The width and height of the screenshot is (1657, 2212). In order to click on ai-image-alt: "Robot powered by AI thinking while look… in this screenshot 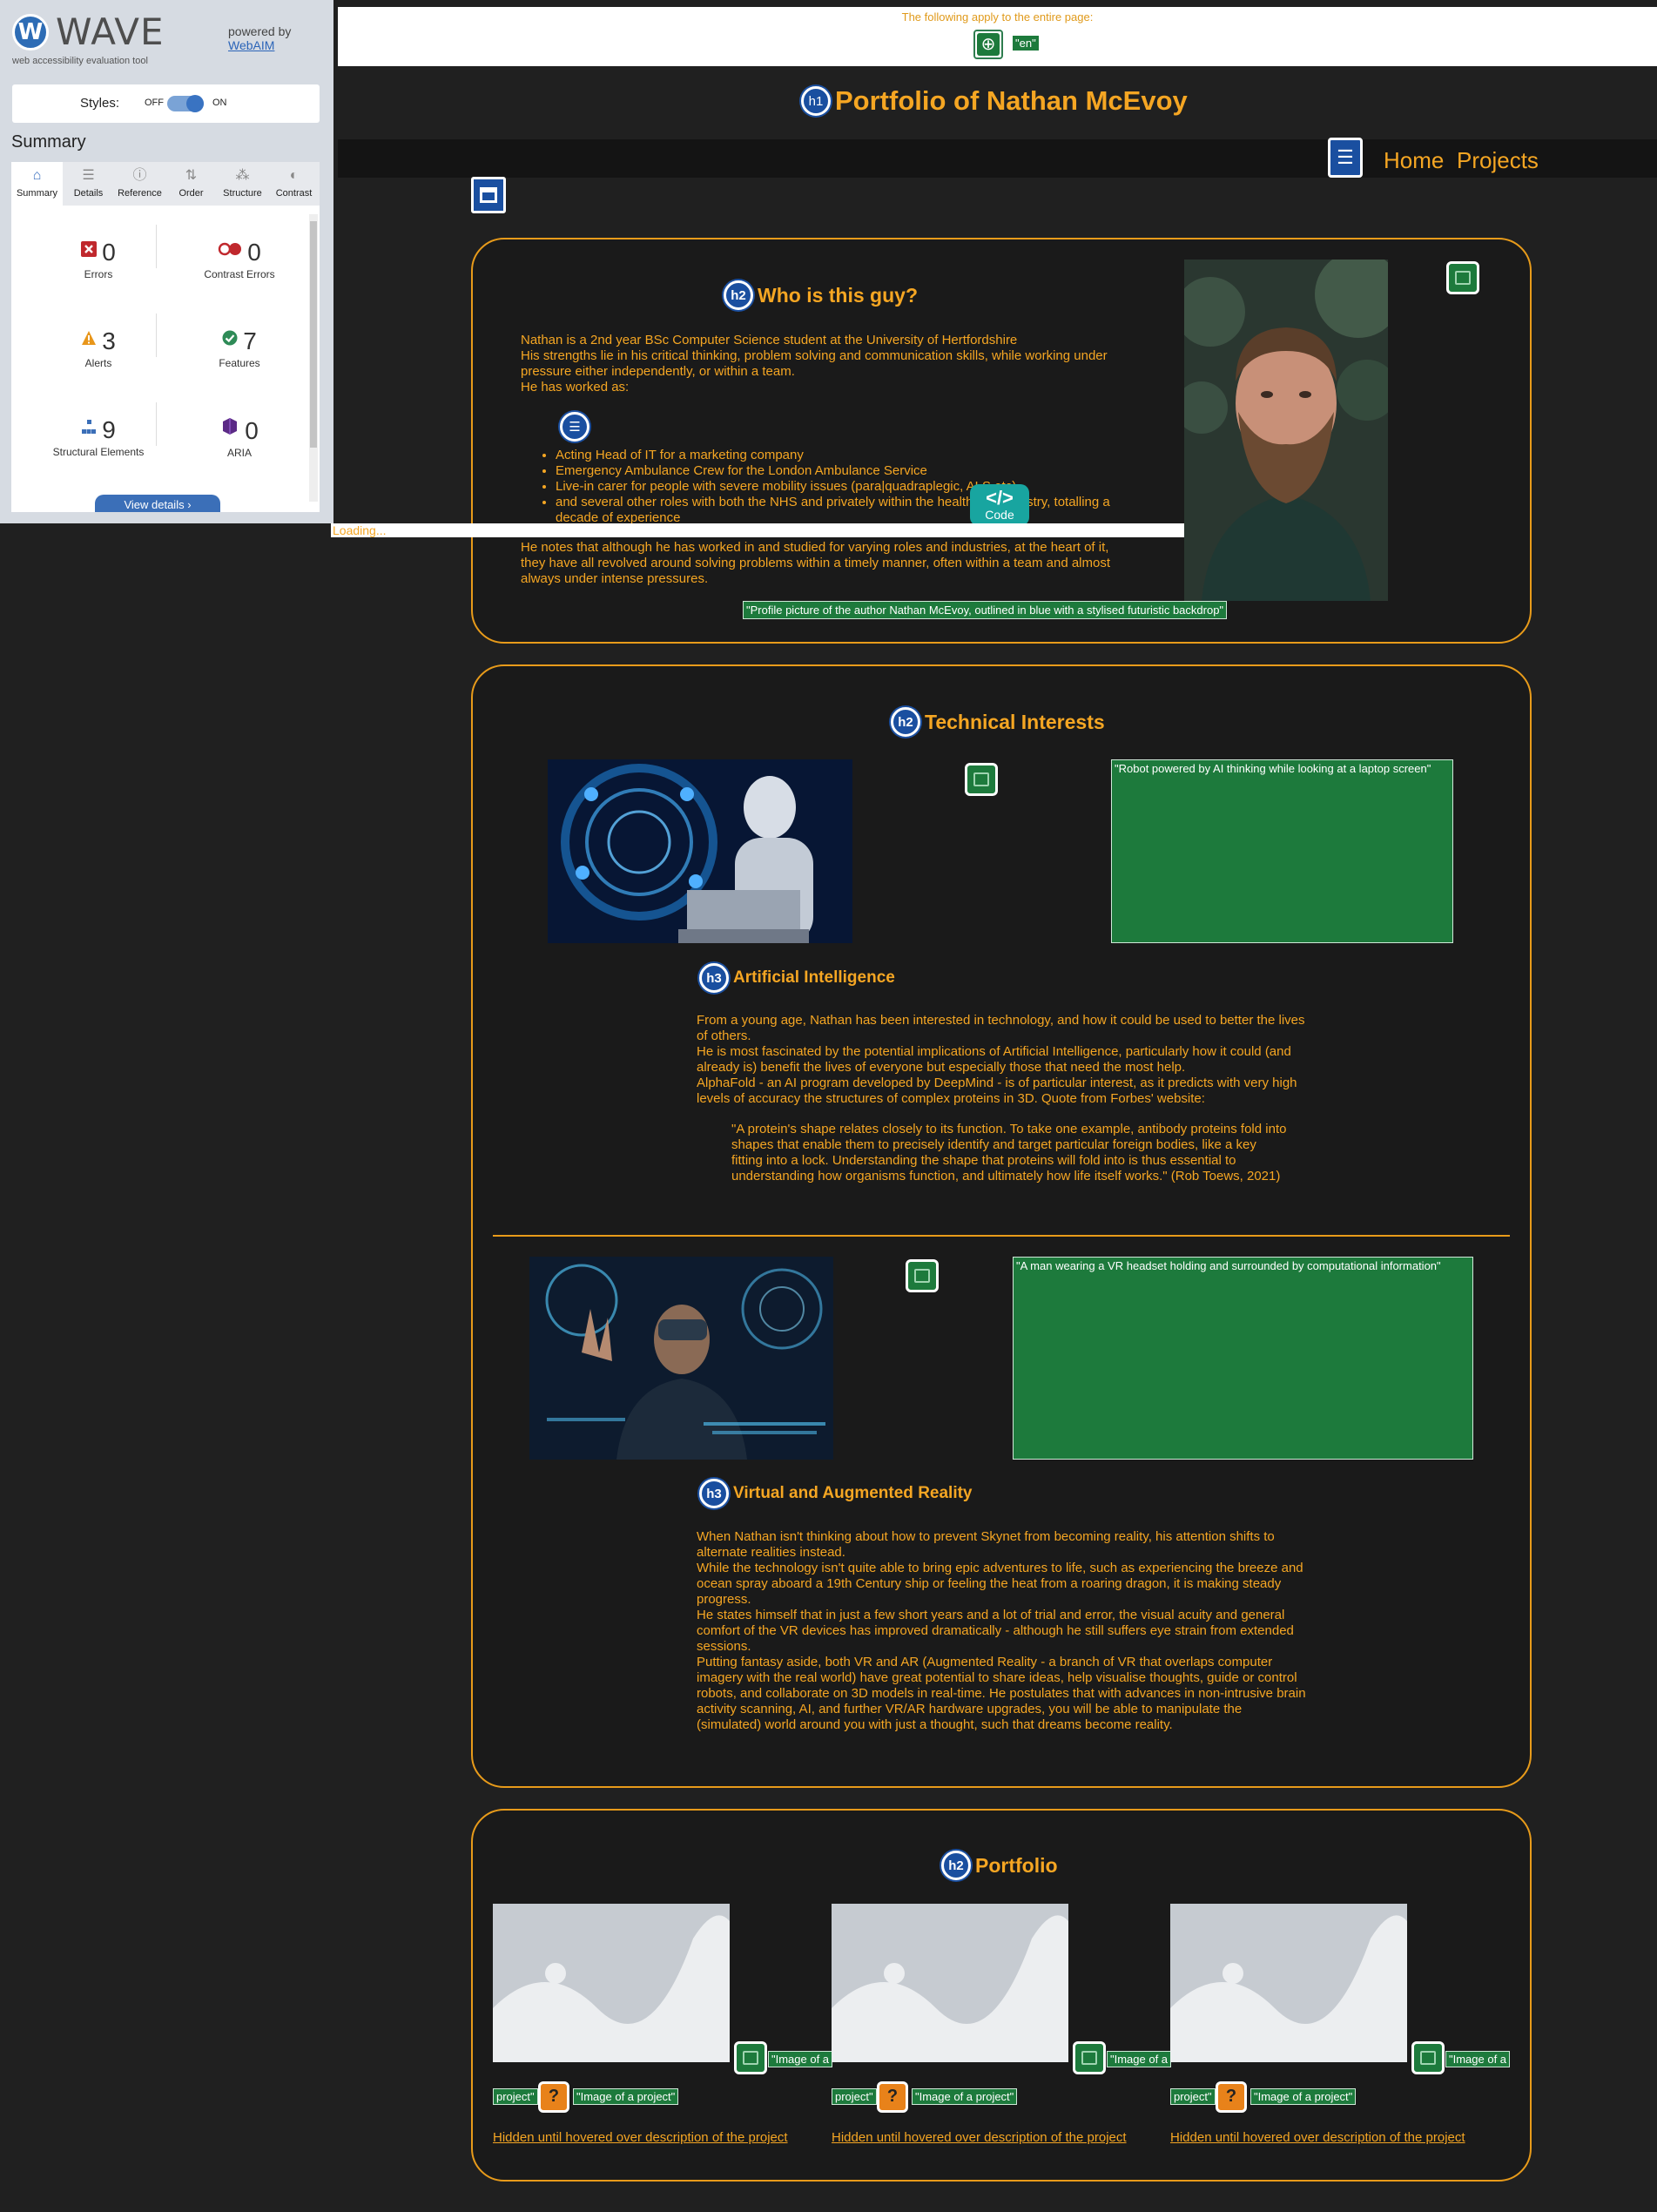, I will do `click(1282, 851)`.